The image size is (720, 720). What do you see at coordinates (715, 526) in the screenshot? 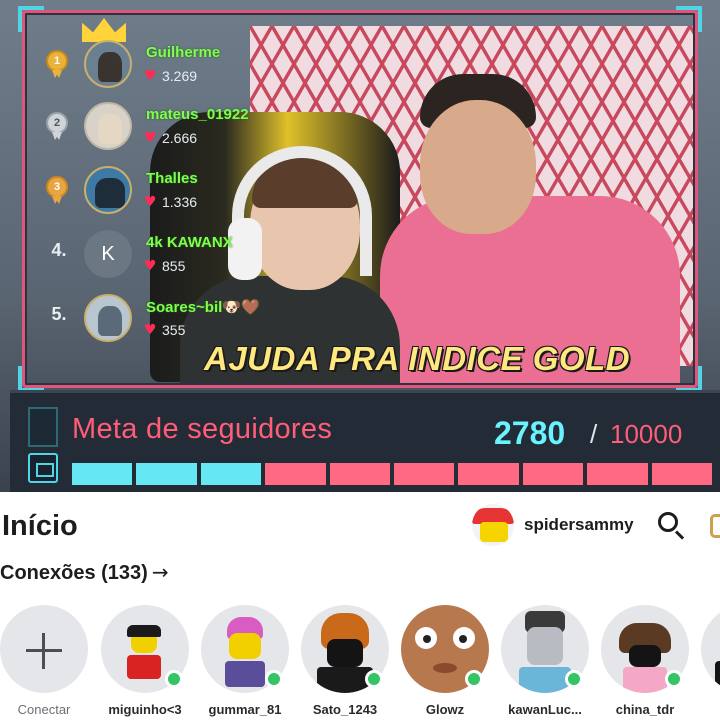
I see `robux-icon` at bounding box center [715, 526].